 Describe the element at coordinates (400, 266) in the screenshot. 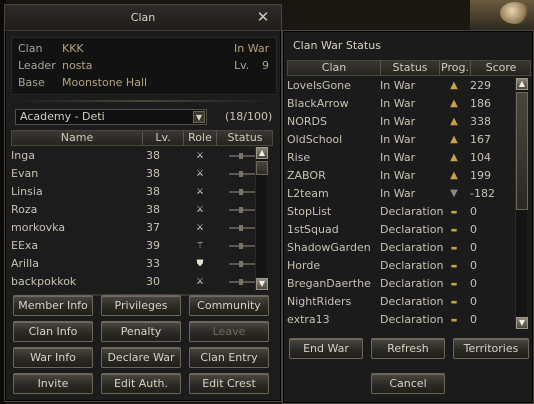

I see `war-row: Horde Declaration ▬ 0` at that location.